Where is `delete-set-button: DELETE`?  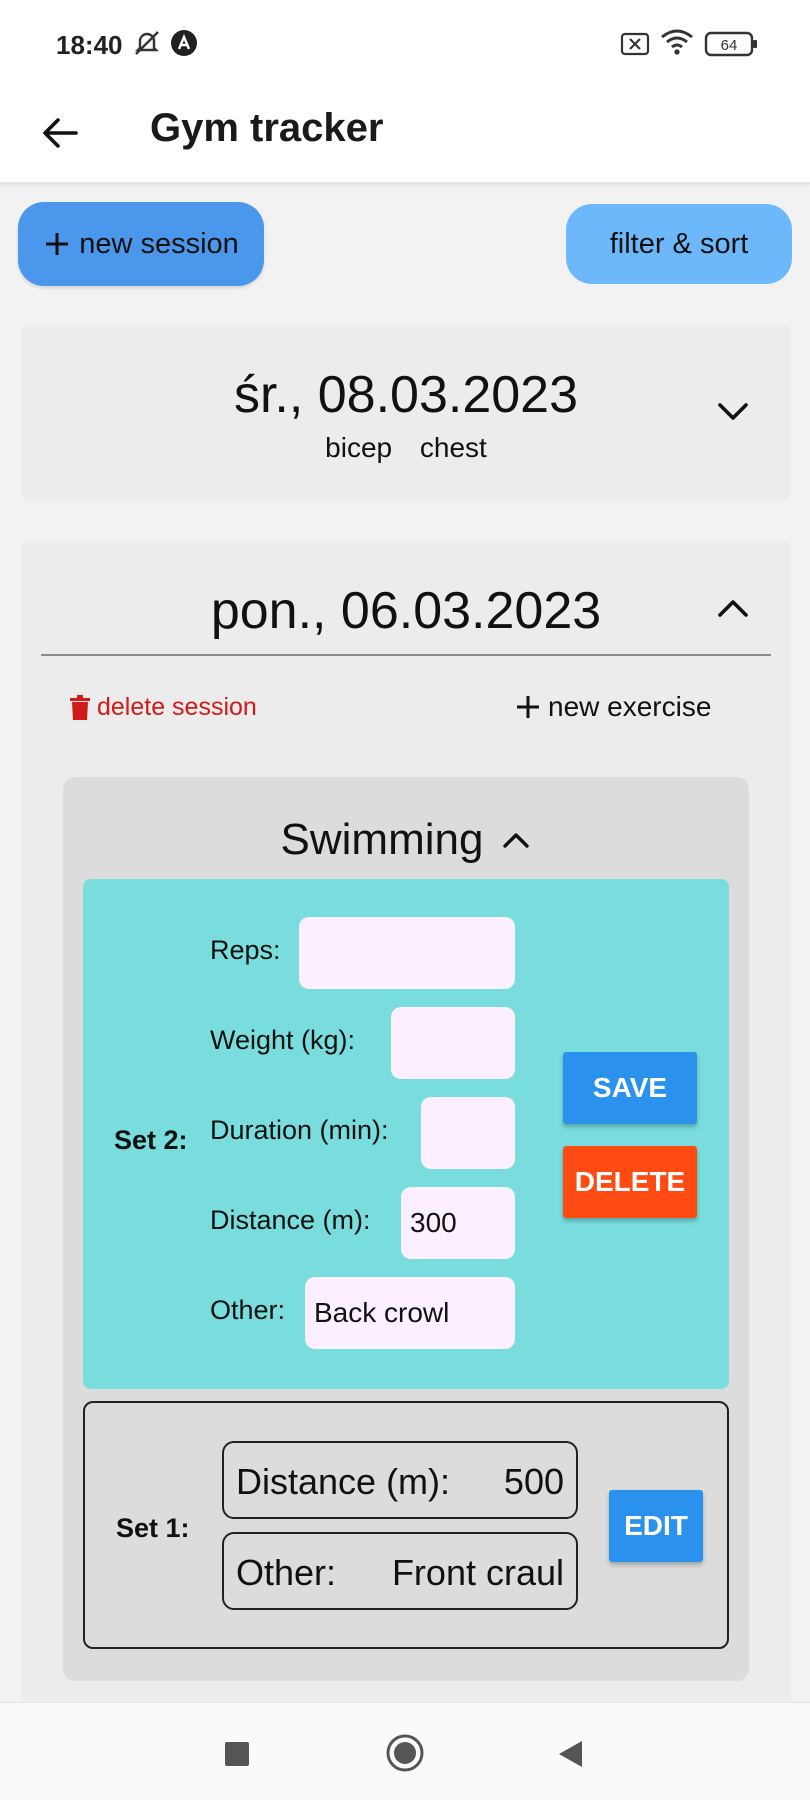 delete-set-button: DELETE is located at coordinates (630, 1182).